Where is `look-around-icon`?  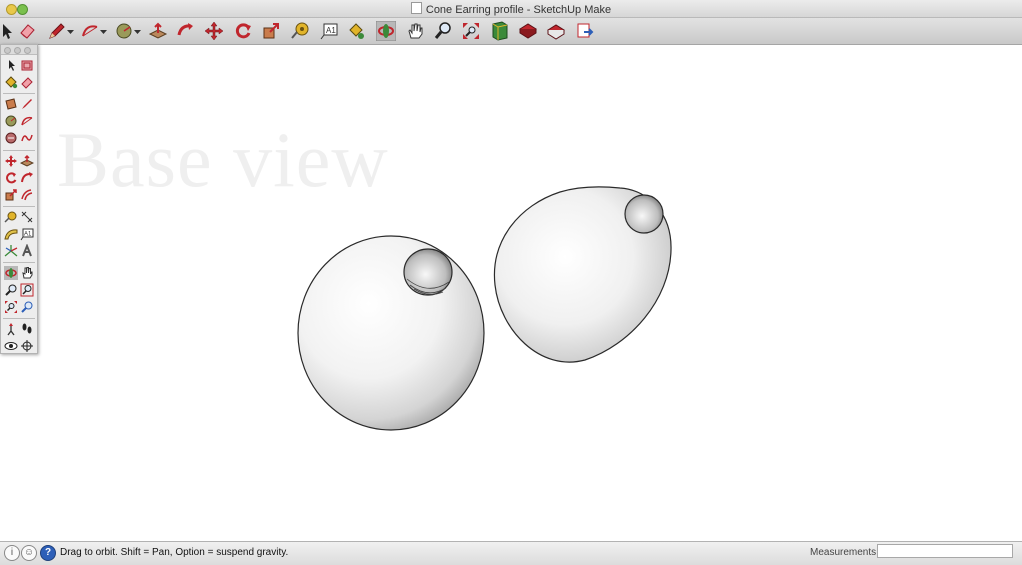
look-around-icon is located at coordinates (11, 346).